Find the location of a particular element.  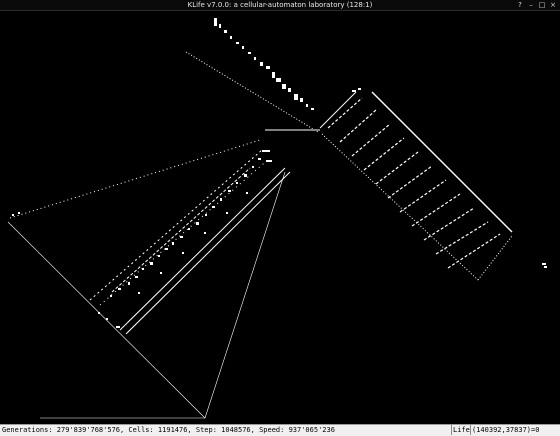

help-button: ? is located at coordinates (520, 5).